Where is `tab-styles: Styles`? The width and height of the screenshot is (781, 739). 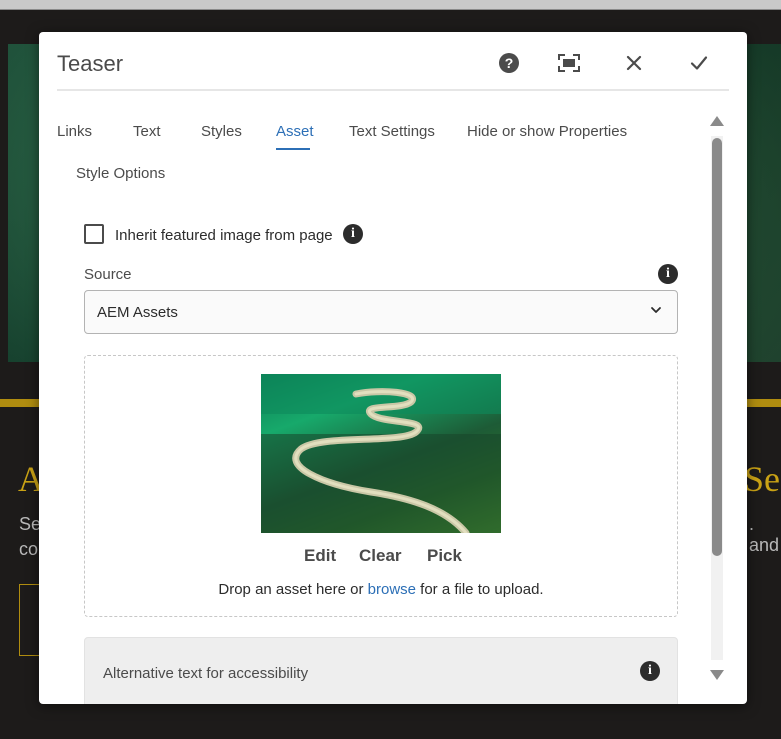 tab-styles: Styles is located at coordinates (221, 131).